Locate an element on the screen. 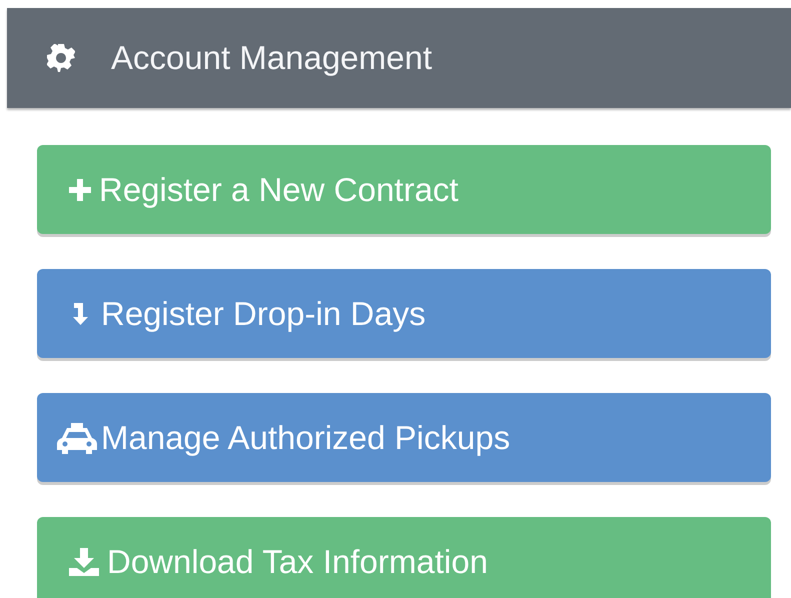 The width and height of the screenshot is (791, 598). action-button: Register a New Contract is located at coordinates (404, 189).